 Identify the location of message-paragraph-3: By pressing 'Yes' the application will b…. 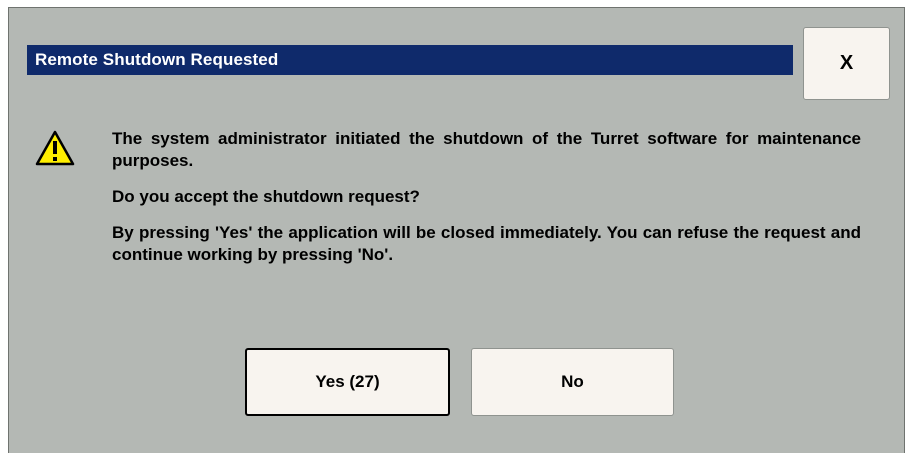
(486, 243).